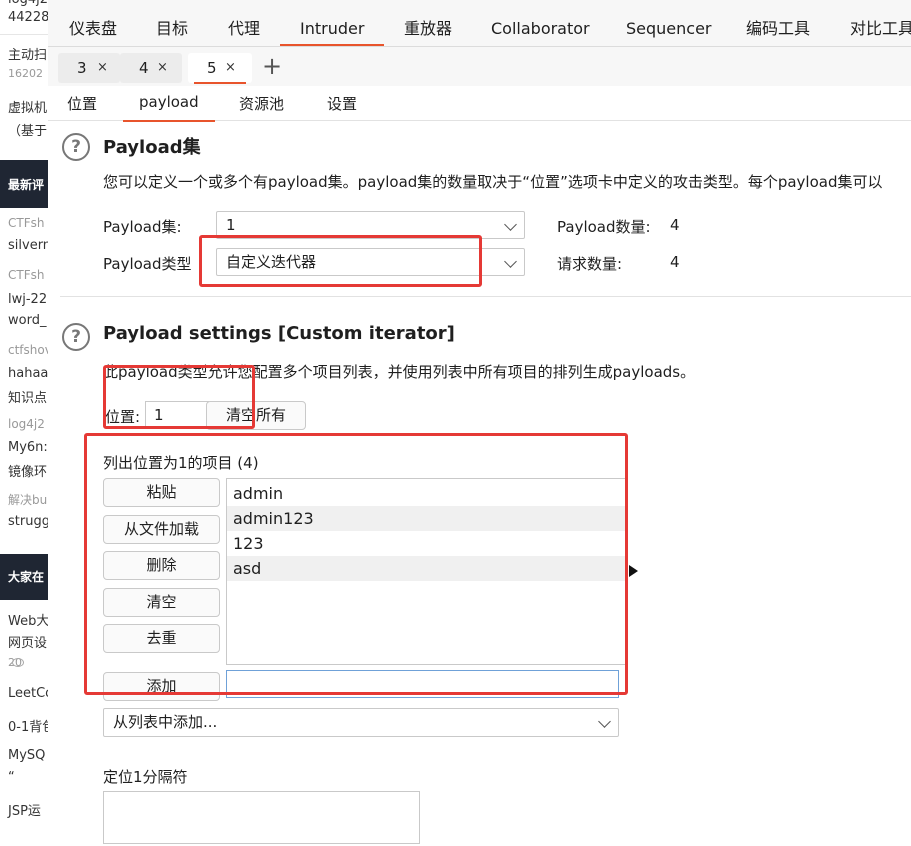  I want to click on position-label: 位置:, so click(123, 417).